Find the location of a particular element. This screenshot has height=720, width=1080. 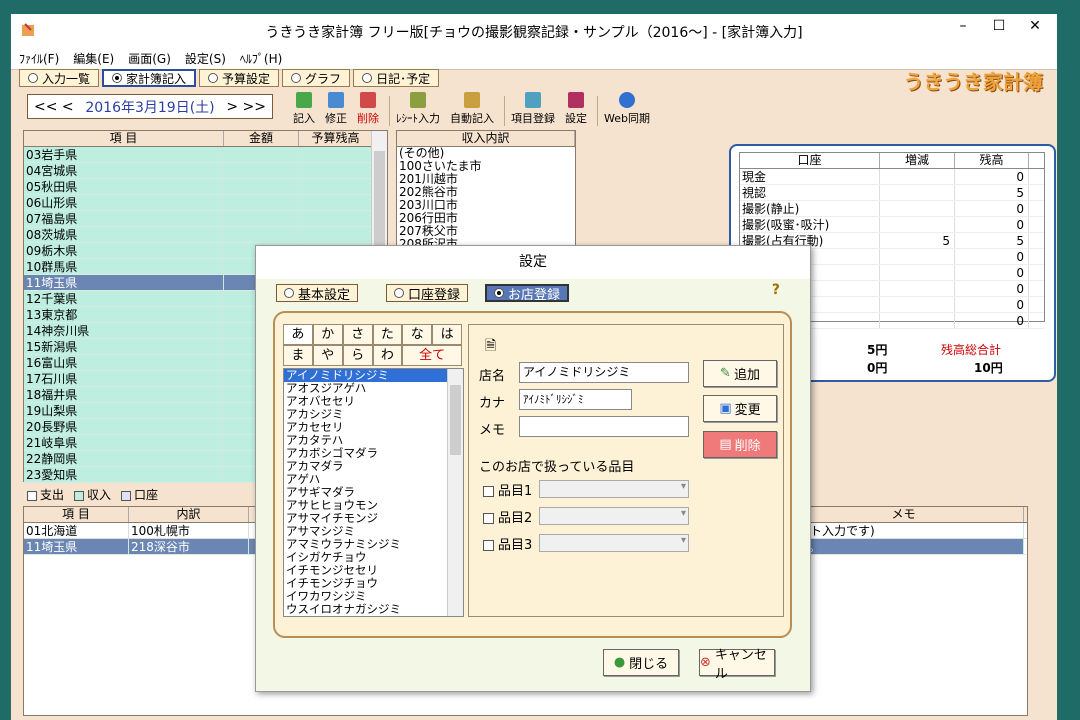

item-row: 04宮城県 is located at coordinates (205, 171).